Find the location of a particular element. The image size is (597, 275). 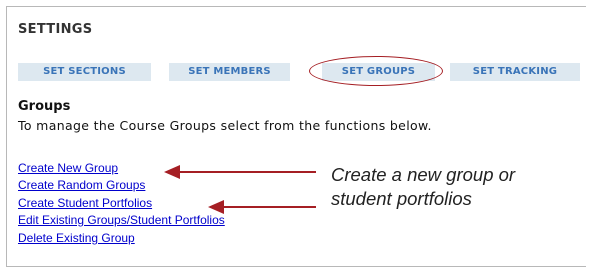

delete-existing-group-link: Delete Existing Group is located at coordinates (76, 238).